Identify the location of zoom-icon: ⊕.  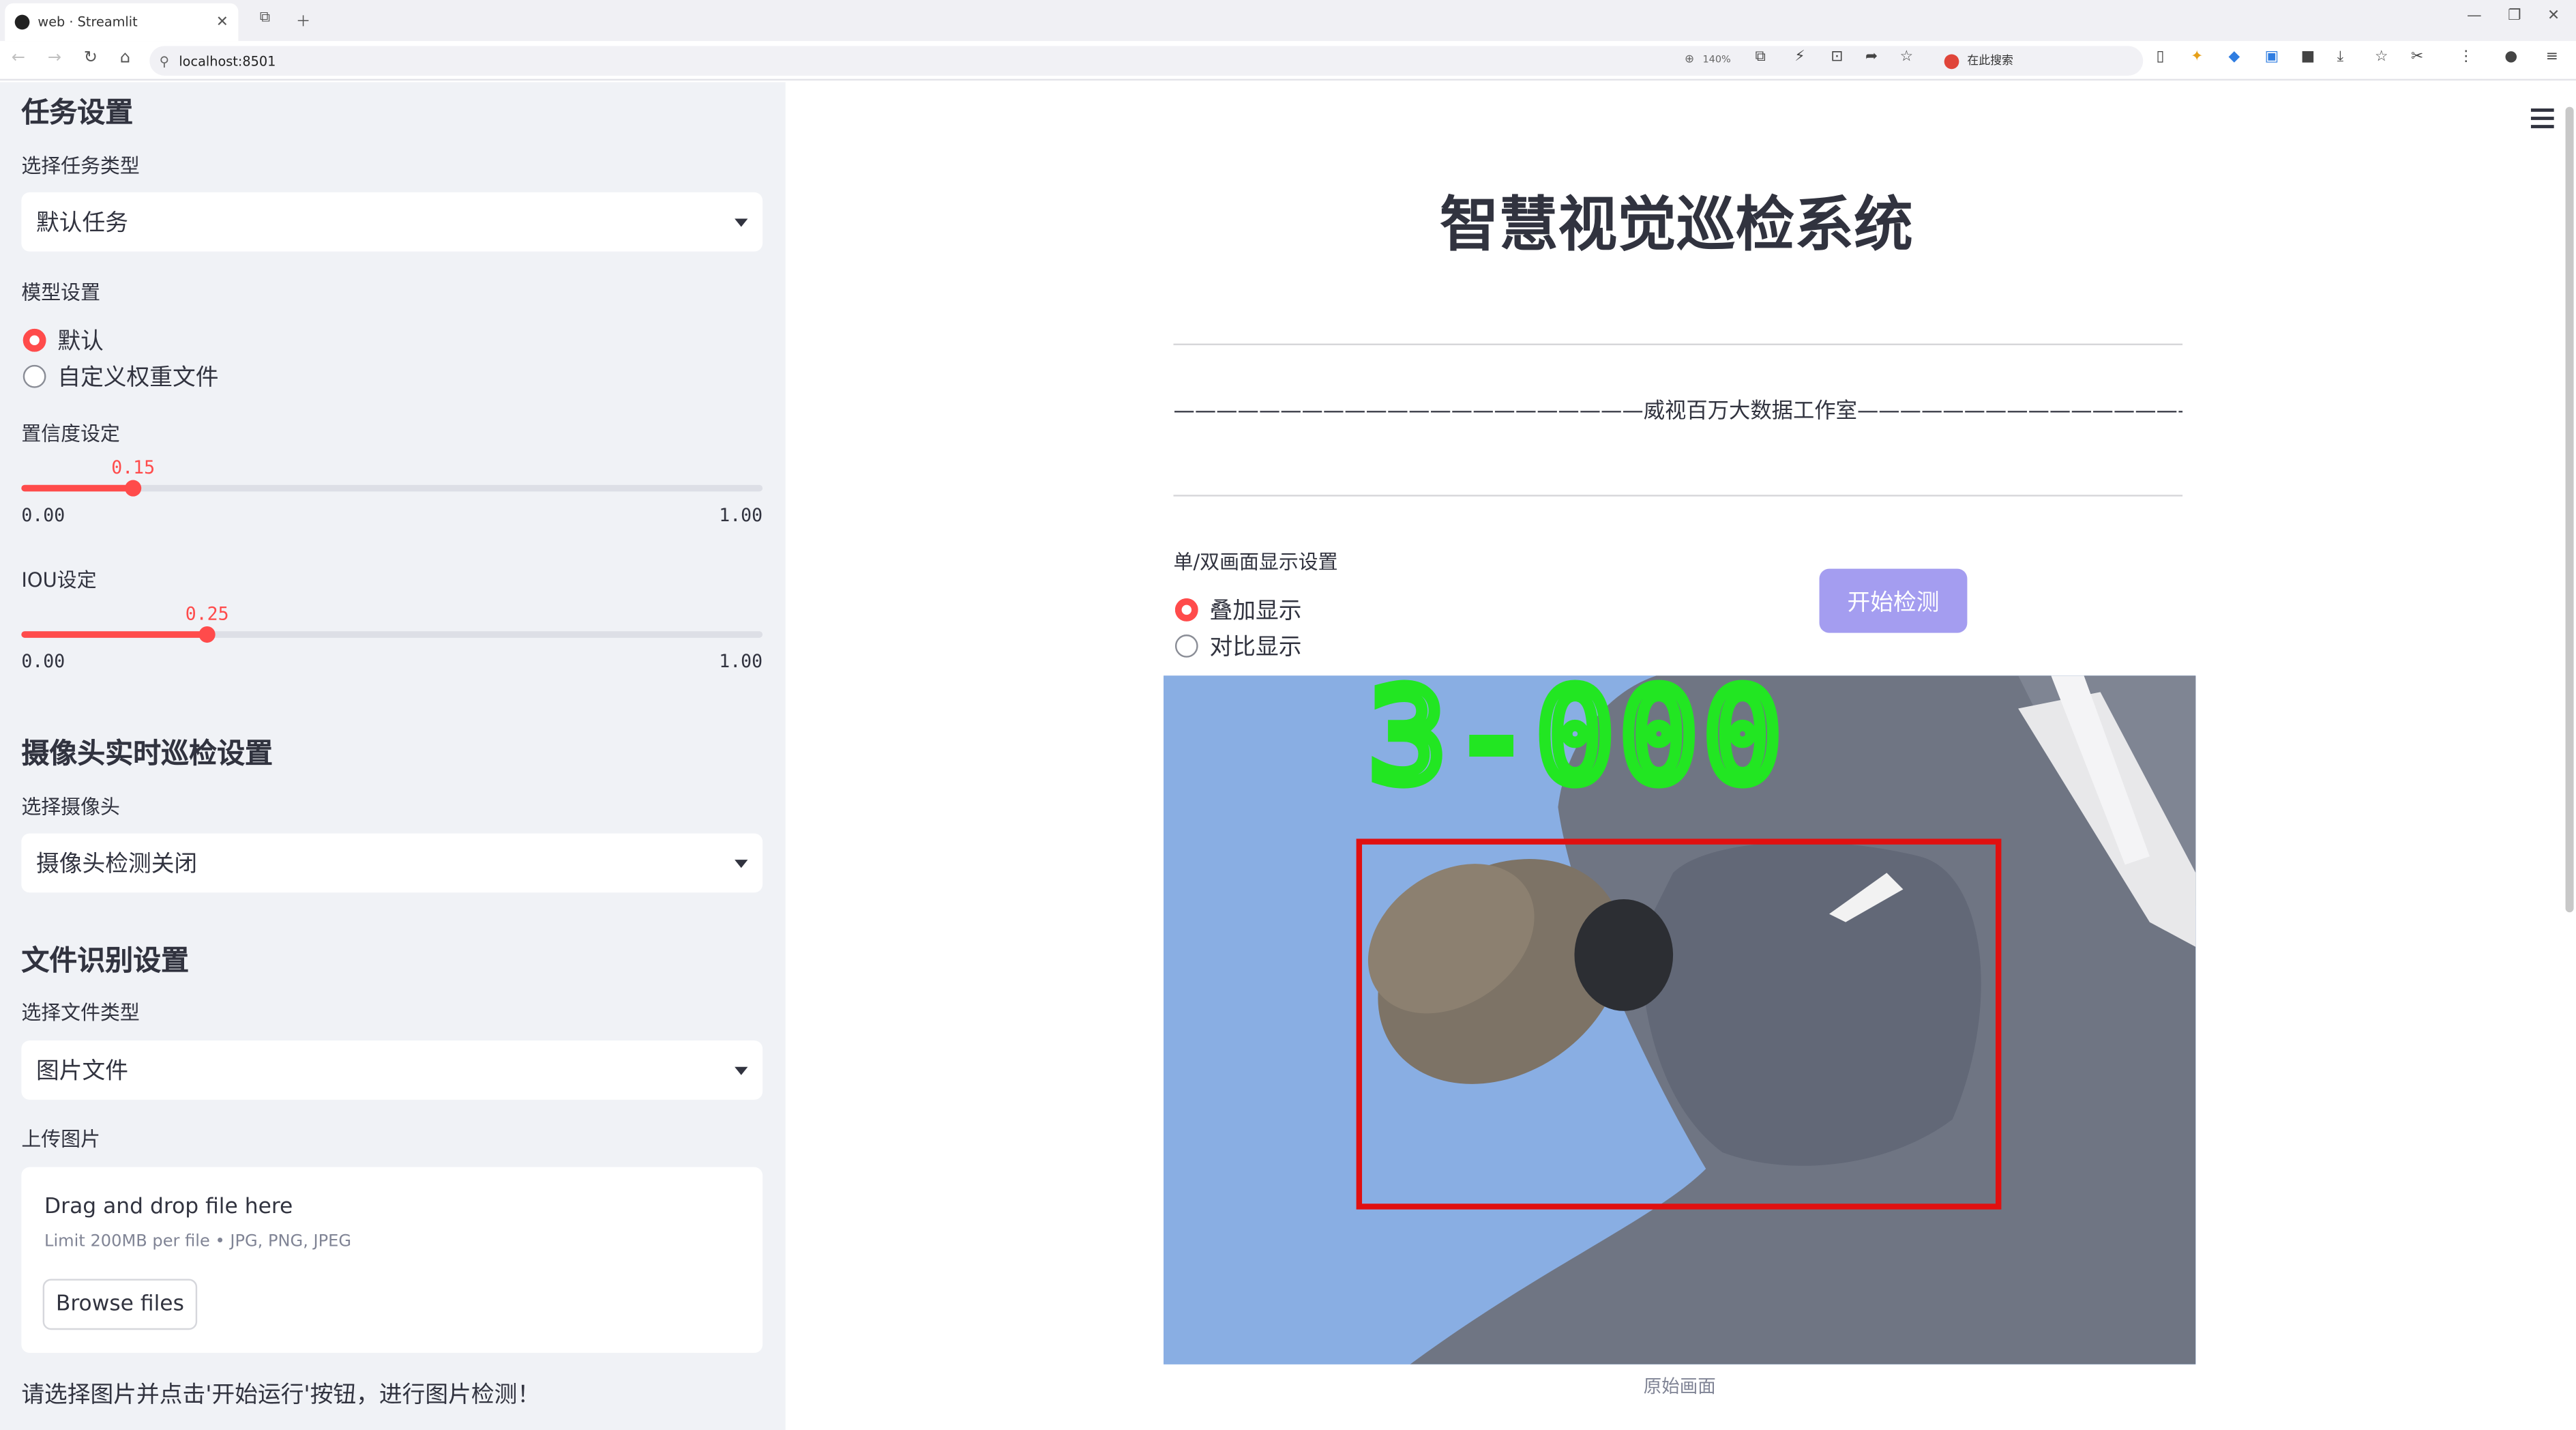
(1689, 59).